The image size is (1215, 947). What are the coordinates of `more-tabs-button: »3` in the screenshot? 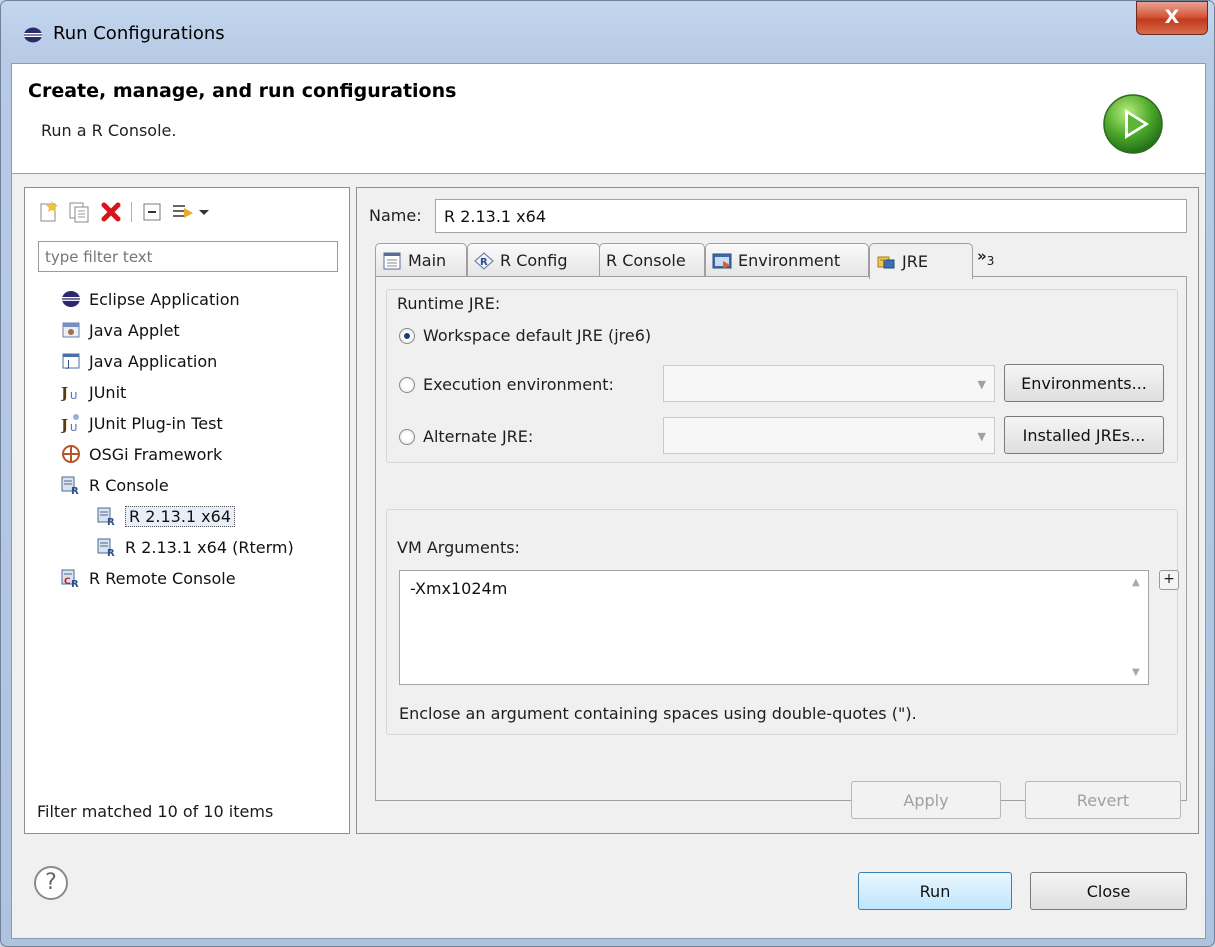 It's located at (985, 257).